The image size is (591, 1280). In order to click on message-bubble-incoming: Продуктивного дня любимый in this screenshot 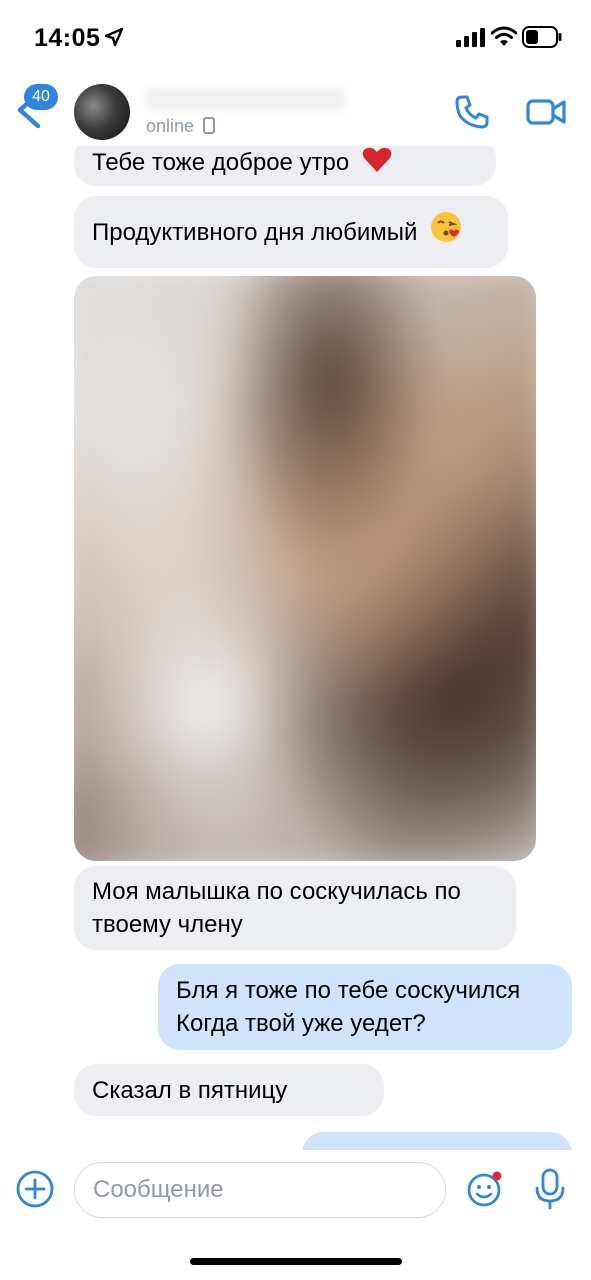, I will do `click(291, 232)`.